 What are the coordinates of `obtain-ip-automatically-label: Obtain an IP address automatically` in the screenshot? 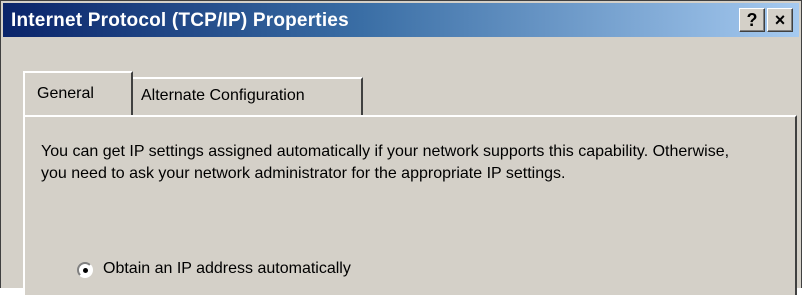 It's located at (227, 268).